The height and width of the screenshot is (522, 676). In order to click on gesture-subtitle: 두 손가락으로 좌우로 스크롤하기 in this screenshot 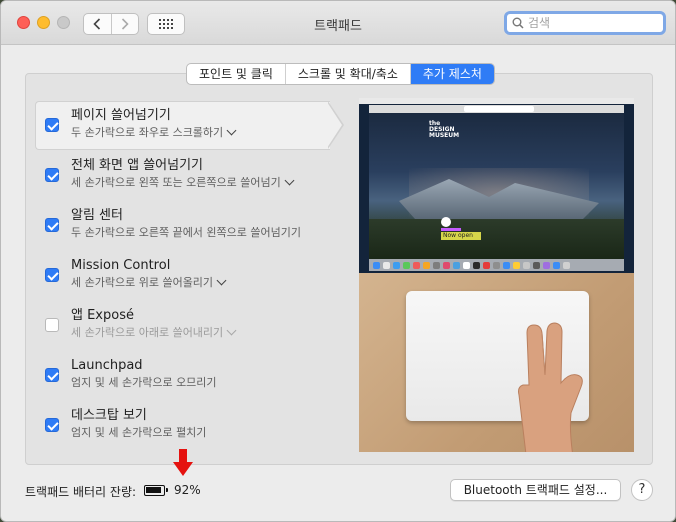, I will do `click(147, 132)`.